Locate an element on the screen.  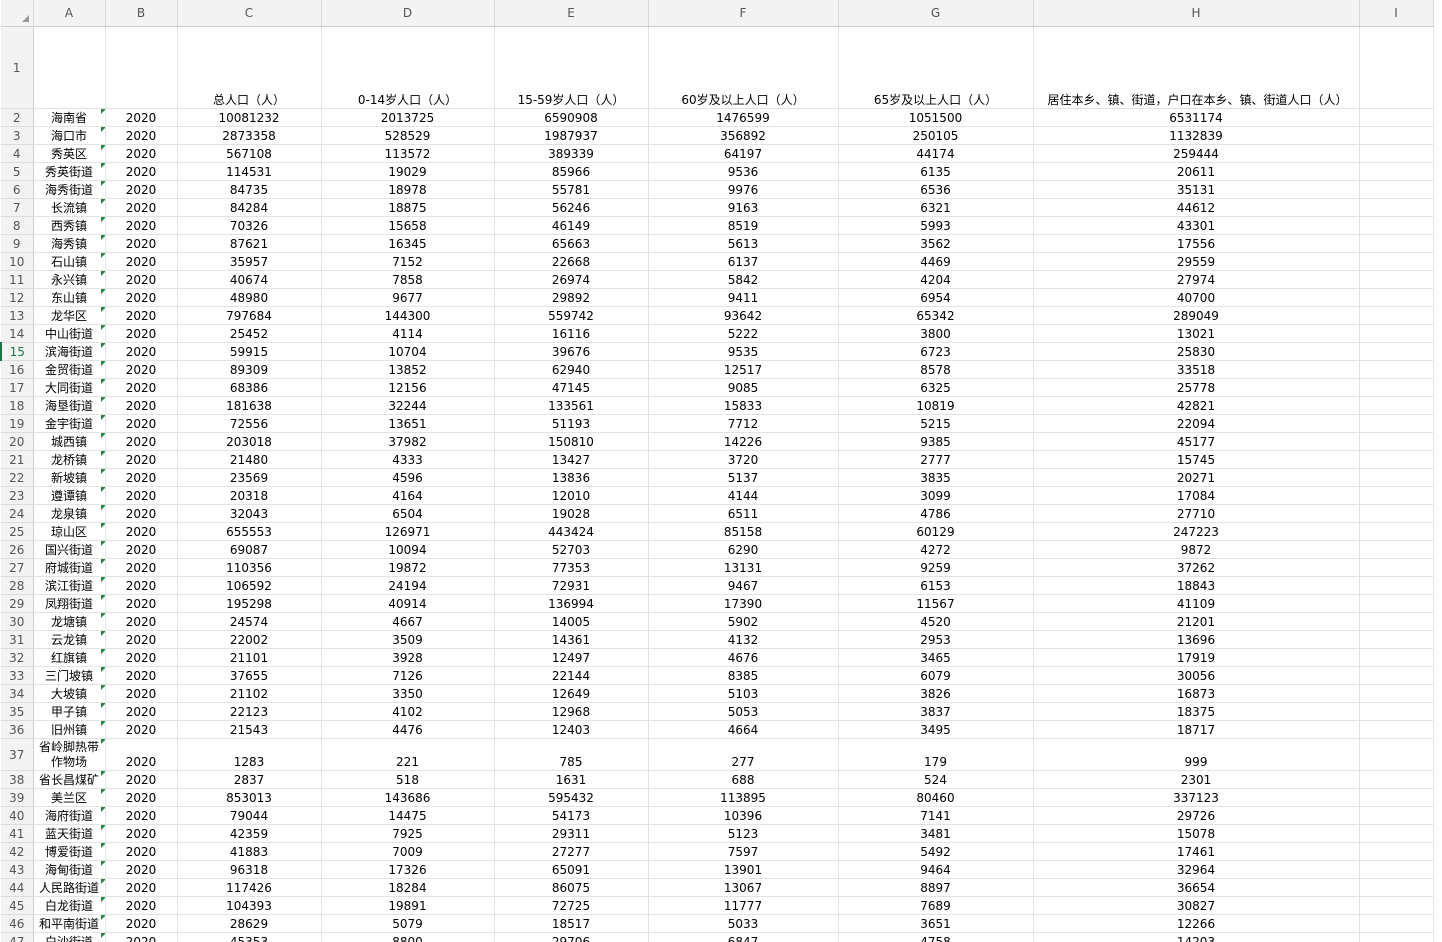
row-header: 36 is located at coordinates (17, 729).